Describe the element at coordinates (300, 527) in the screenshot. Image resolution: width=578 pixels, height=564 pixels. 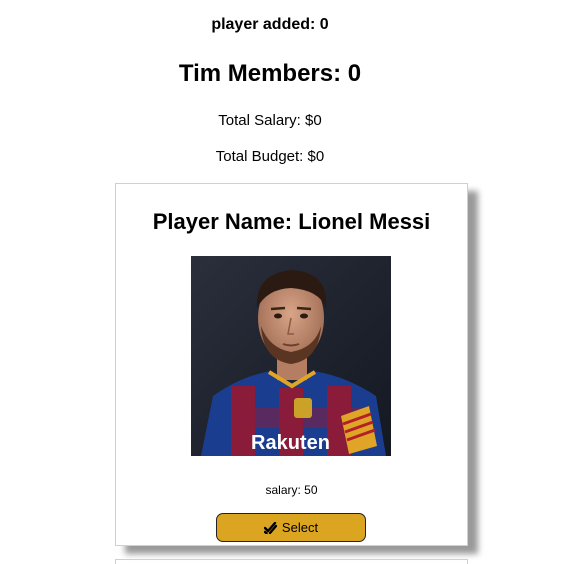
I see `select-button-label: Select` at that location.